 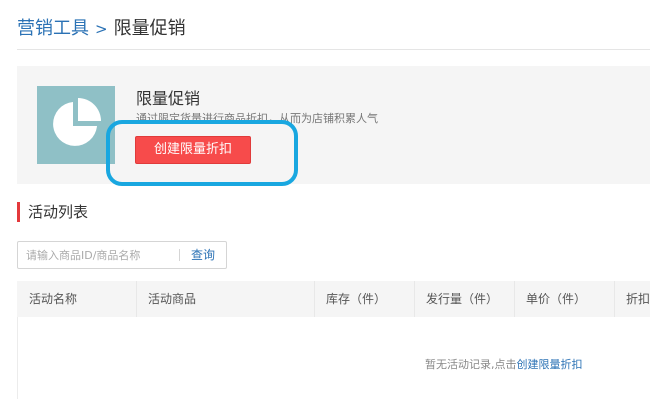 I want to click on breadcrumb-current-page: 限量促销, so click(x=149, y=28).